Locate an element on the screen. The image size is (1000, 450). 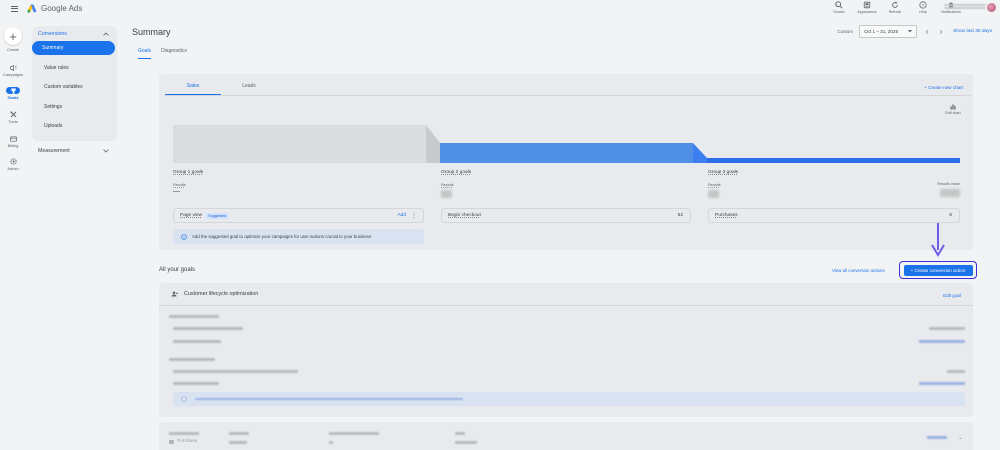
main-menu-icon is located at coordinates (14, 9).